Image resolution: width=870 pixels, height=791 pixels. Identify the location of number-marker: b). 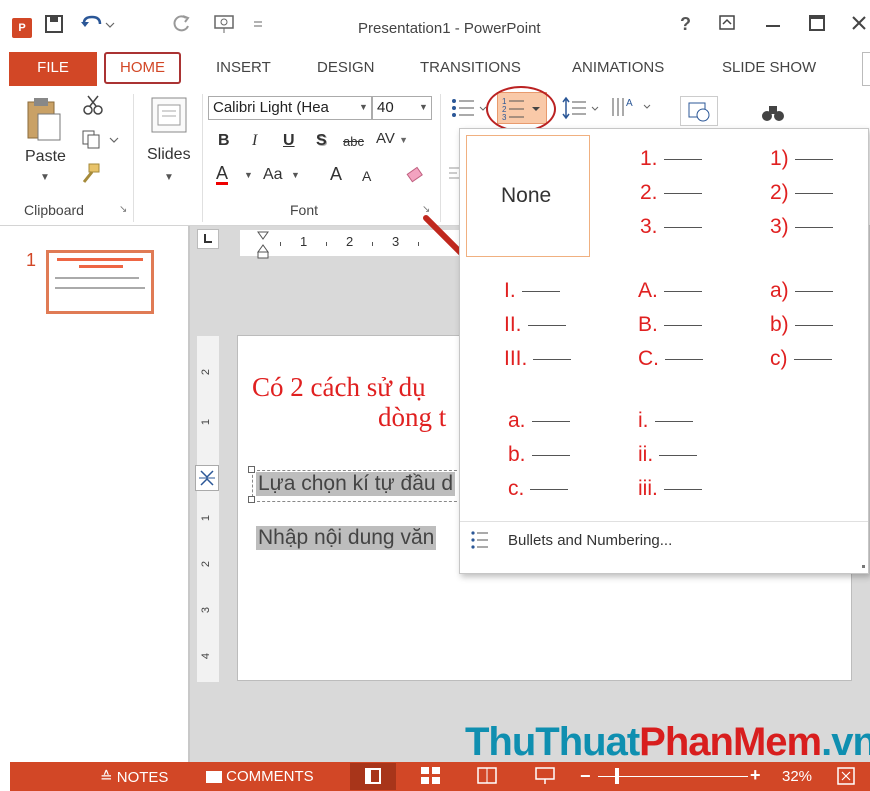
(801, 325).